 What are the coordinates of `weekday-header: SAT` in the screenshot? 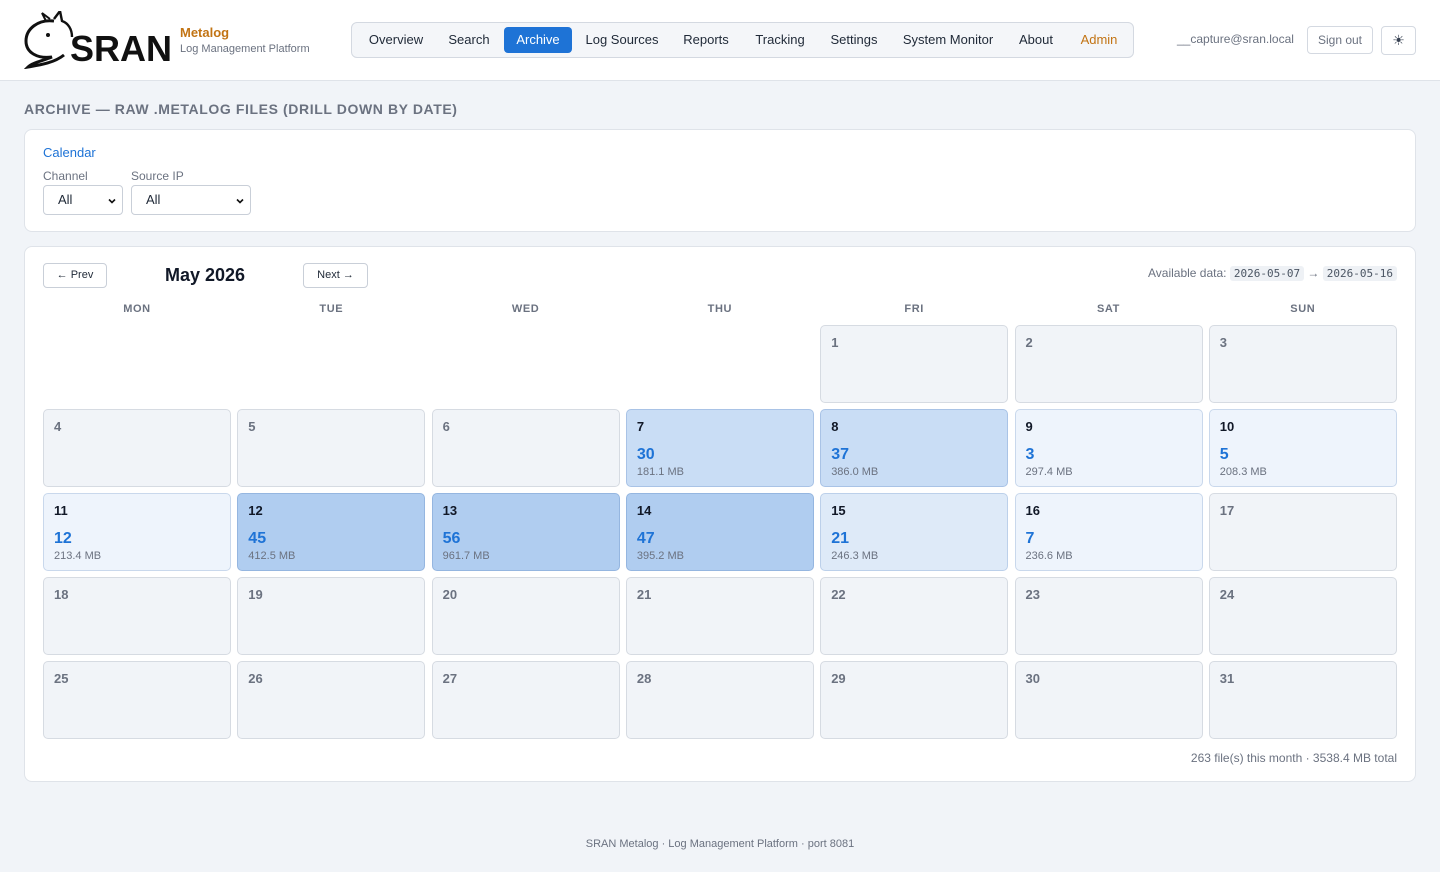 It's located at (1108, 309).